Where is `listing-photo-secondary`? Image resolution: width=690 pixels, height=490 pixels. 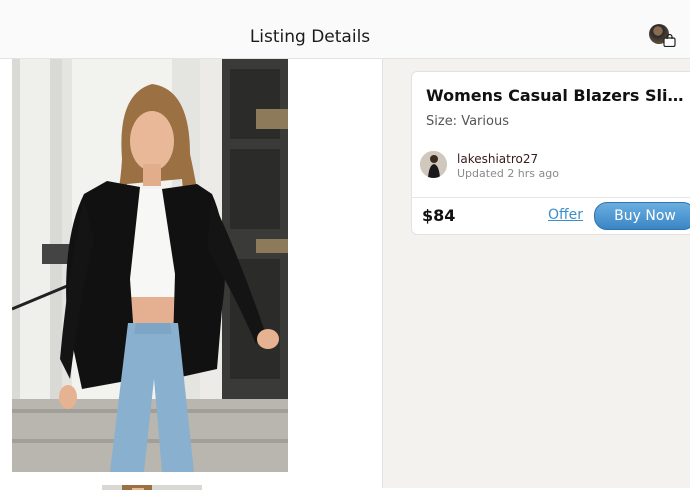
listing-photo-secondary is located at coordinates (152, 485).